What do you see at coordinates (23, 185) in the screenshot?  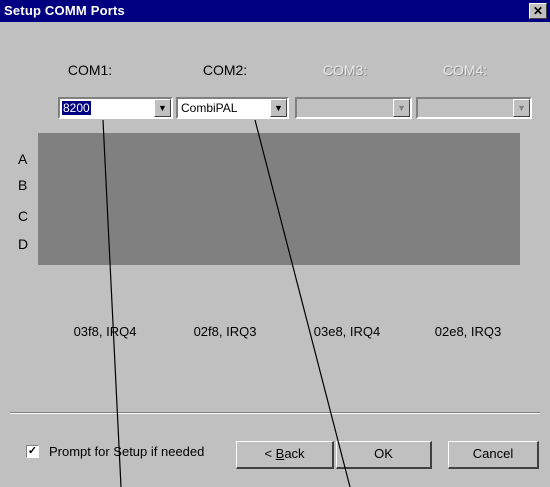 I see `row-label-b: B` at bounding box center [23, 185].